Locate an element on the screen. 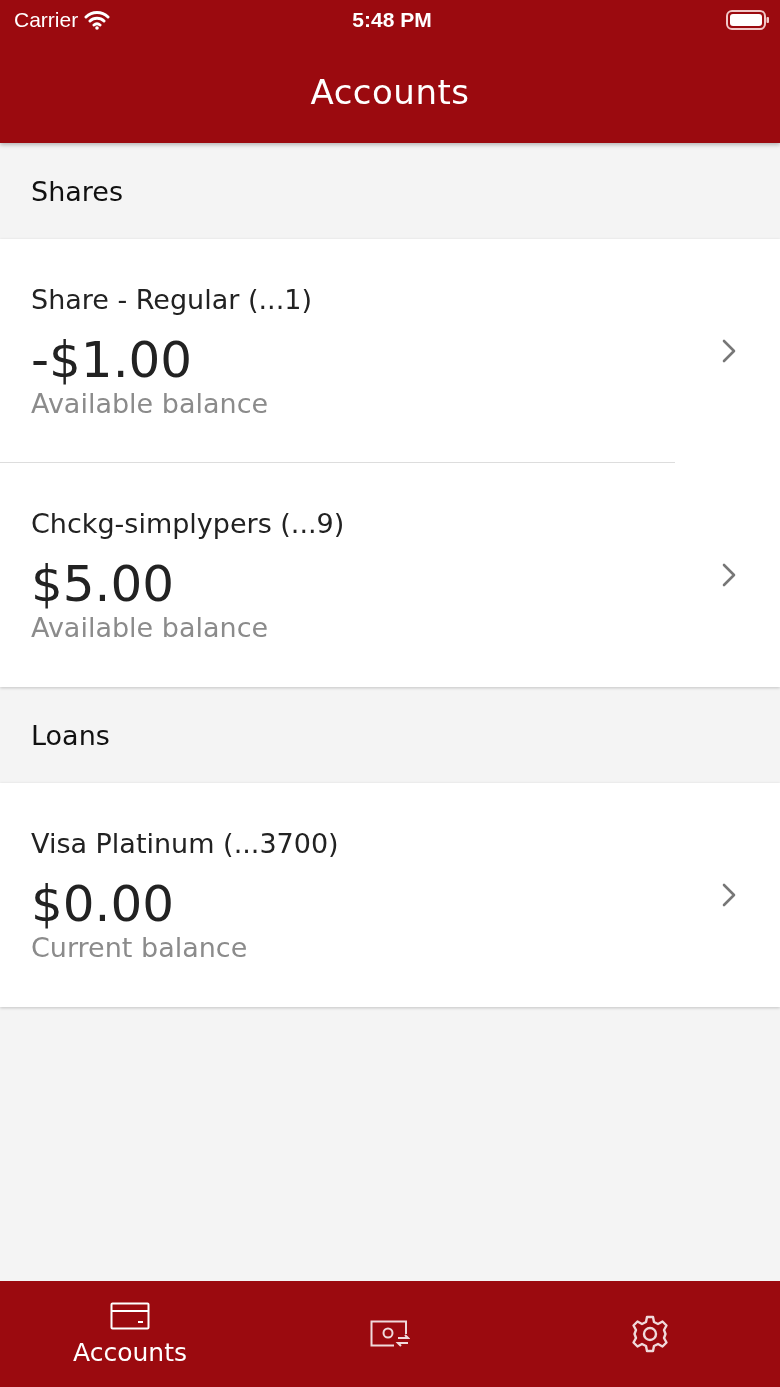 Image resolution: width=780 pixels, height=1387 pixels. screen-title: Accounts is located at coordinates (390, 91).